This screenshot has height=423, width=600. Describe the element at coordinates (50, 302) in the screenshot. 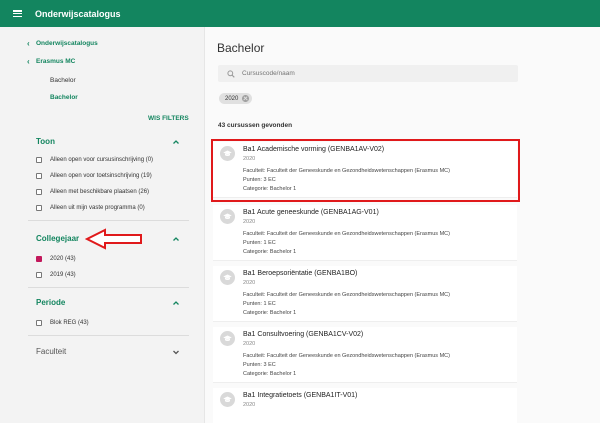

I see `section-title-periode: Periode` at that location.